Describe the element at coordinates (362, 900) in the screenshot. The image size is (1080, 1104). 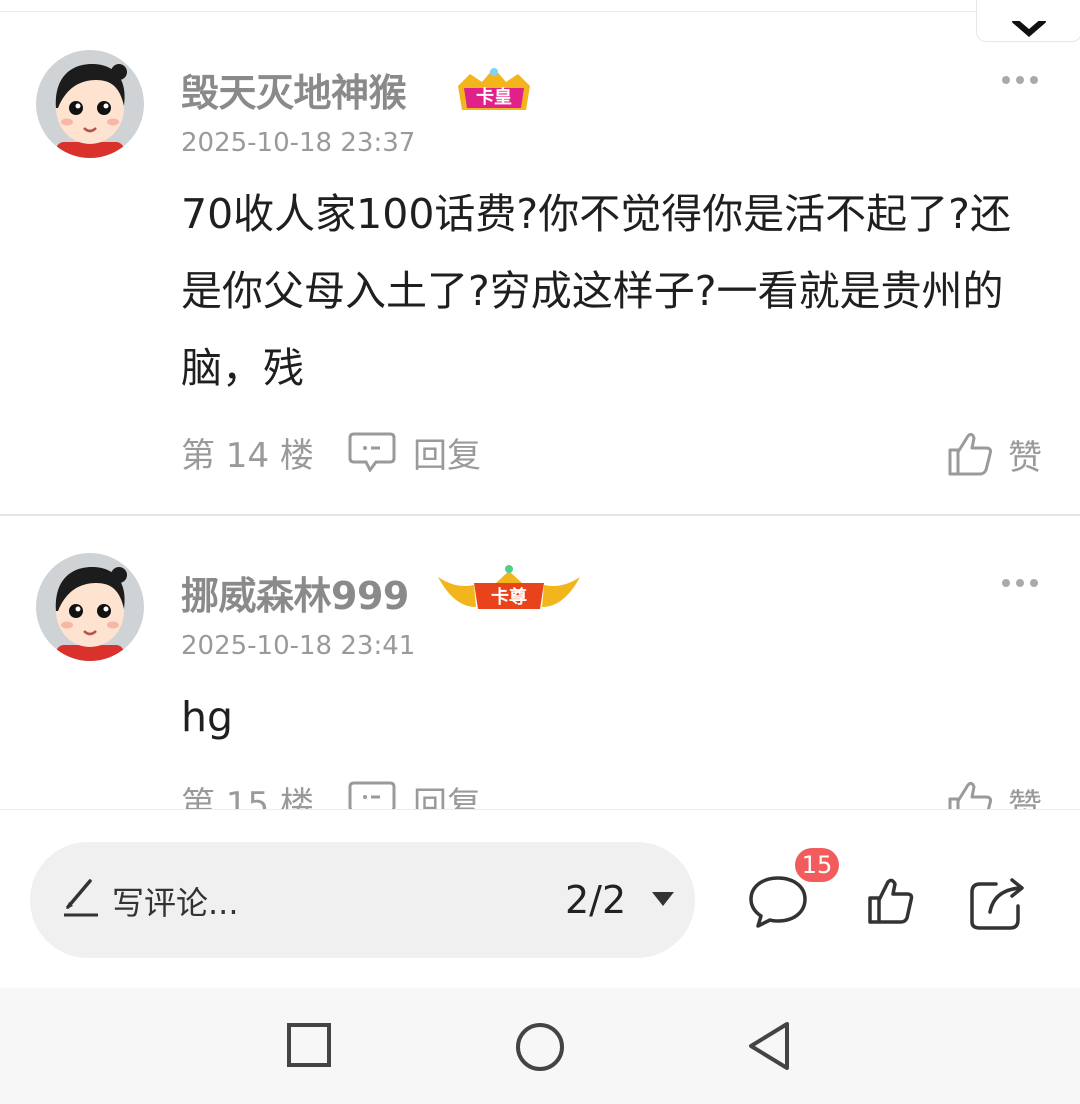
I see `write-comment-input: 写评论... 2/2` at that location.